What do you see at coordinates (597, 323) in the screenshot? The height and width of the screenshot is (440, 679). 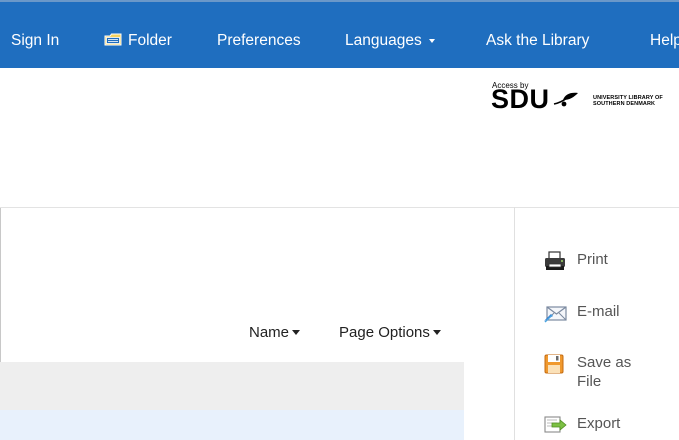 I see `tools-sidebar: Print E-mail Save as File Export` at bounding box center [597, 323].